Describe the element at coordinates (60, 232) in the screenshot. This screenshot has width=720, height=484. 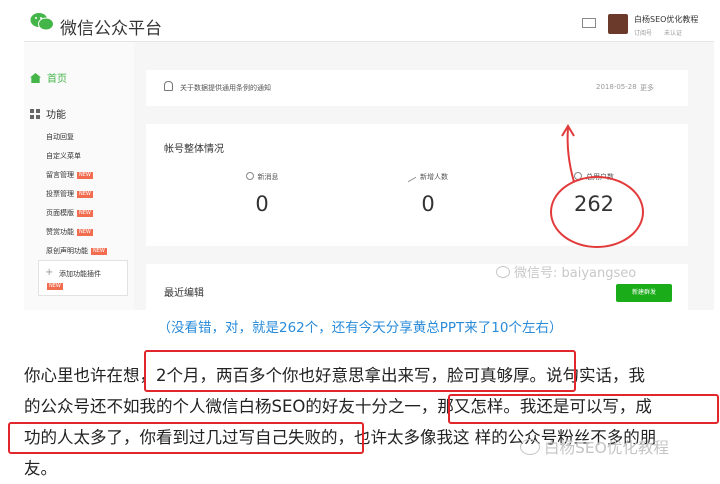
I see `sidebar-item-label: 赞赏功能` at that location.